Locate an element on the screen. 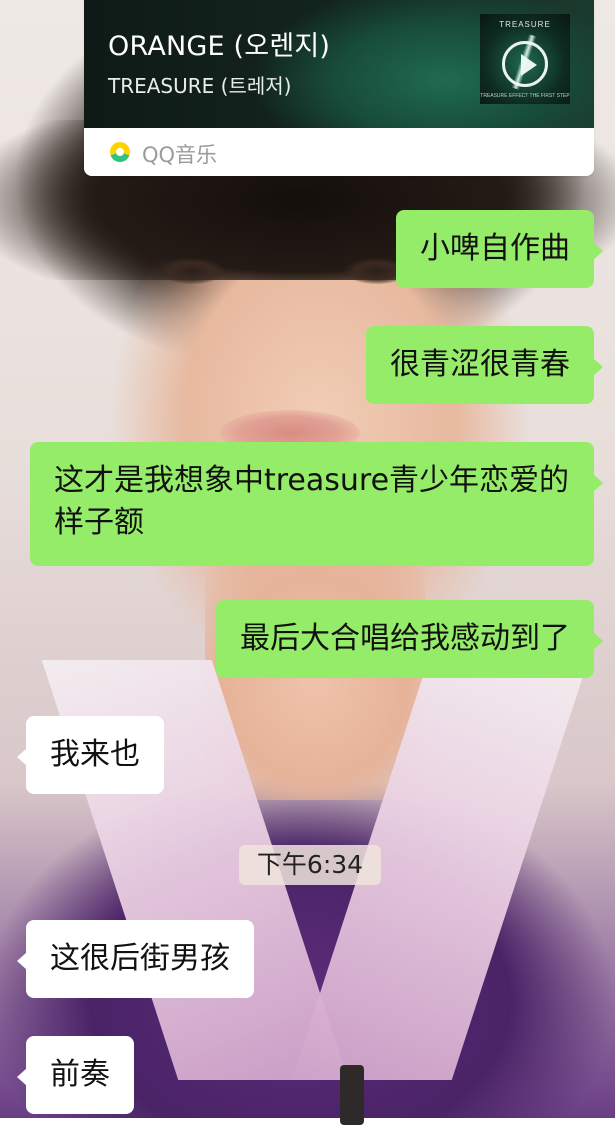 The image size is (615, 1125). message-text: 这很后街男孩 is located at coordinates (140, 958).